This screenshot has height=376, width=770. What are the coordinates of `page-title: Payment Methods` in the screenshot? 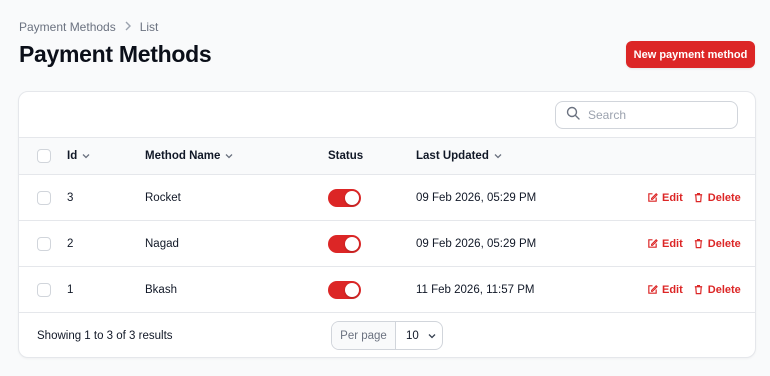 It's located at (115, 54).